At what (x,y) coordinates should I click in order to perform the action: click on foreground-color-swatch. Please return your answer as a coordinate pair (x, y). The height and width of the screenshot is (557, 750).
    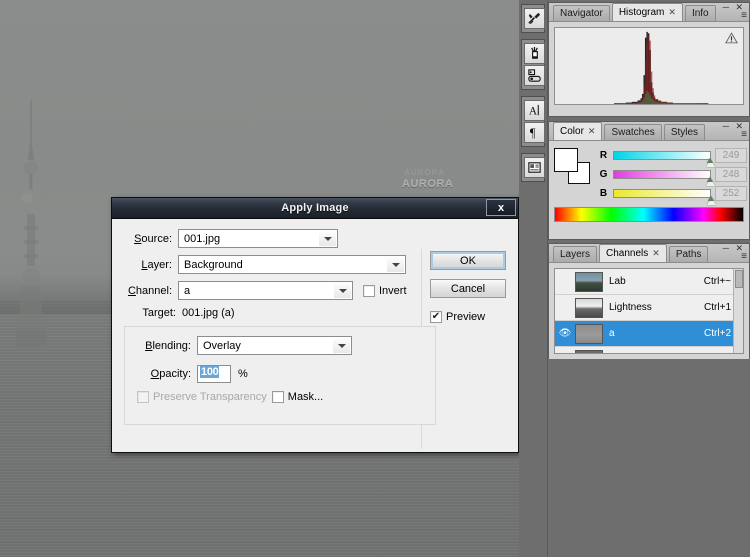
    Looking at the image, I should click on (566, 160).